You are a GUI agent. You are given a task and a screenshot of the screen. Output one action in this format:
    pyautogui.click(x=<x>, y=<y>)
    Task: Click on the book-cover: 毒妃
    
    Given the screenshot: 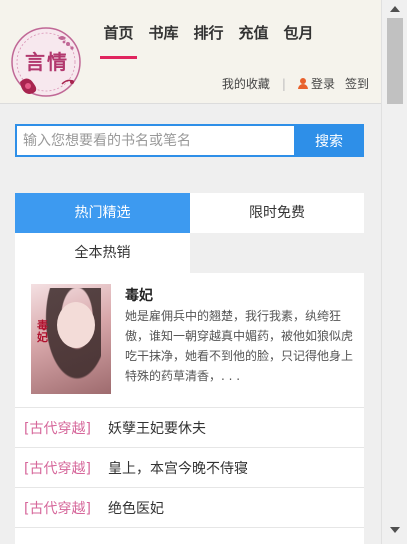 What is the action you would take?
    pyautogui.click(x=71, y=339)
    